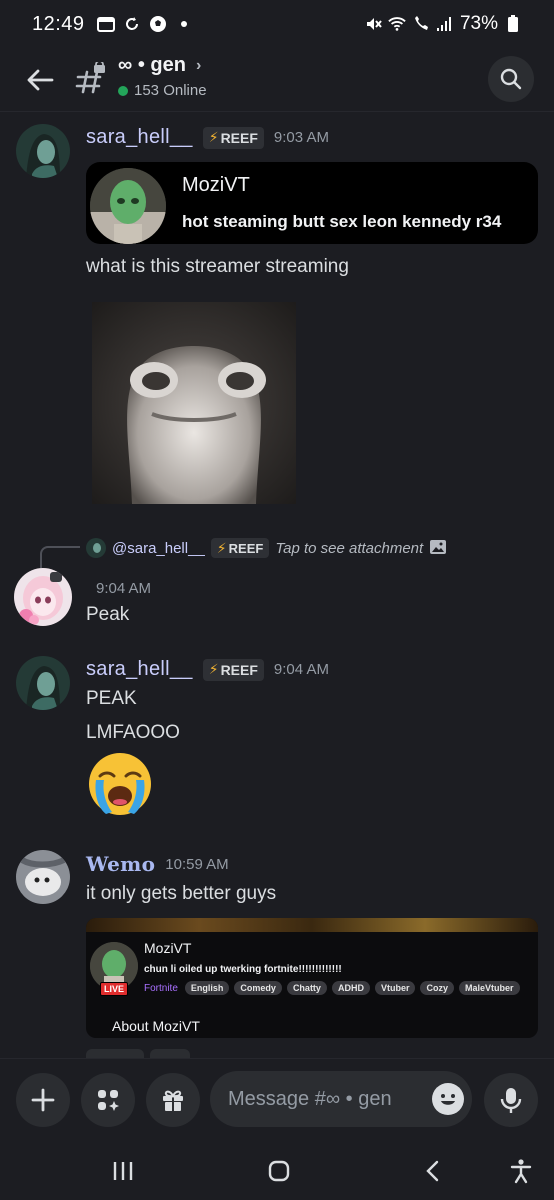  I want to click on accessibility-icon, so click(521, 1171).